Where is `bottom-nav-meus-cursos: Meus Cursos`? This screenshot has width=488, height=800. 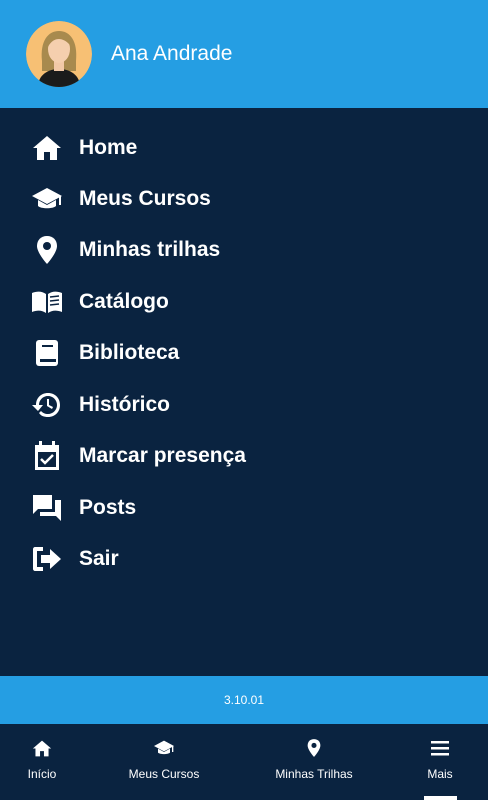 bottom-nav-meus-cursos: Meus Cursos is located at coordinates (164, 762).